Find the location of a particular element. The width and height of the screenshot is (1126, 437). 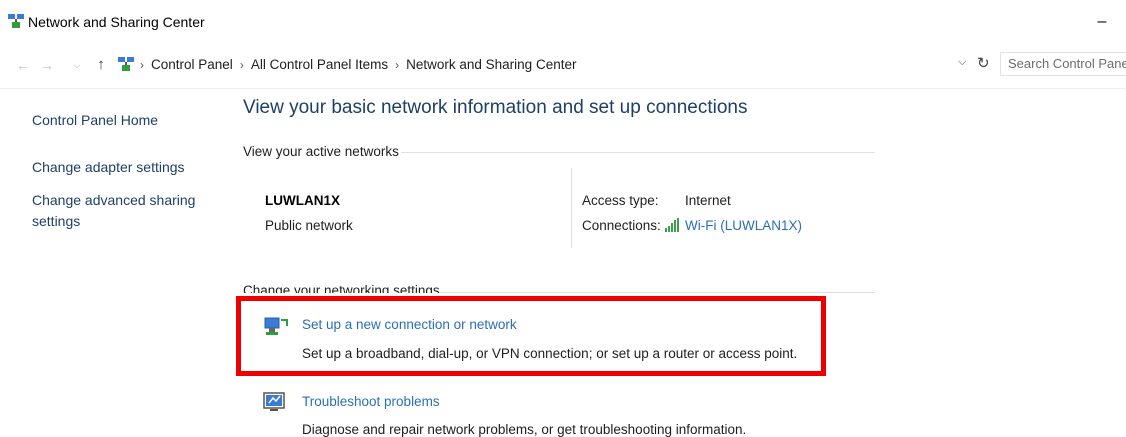

divider is located at coordinates (563, 88).